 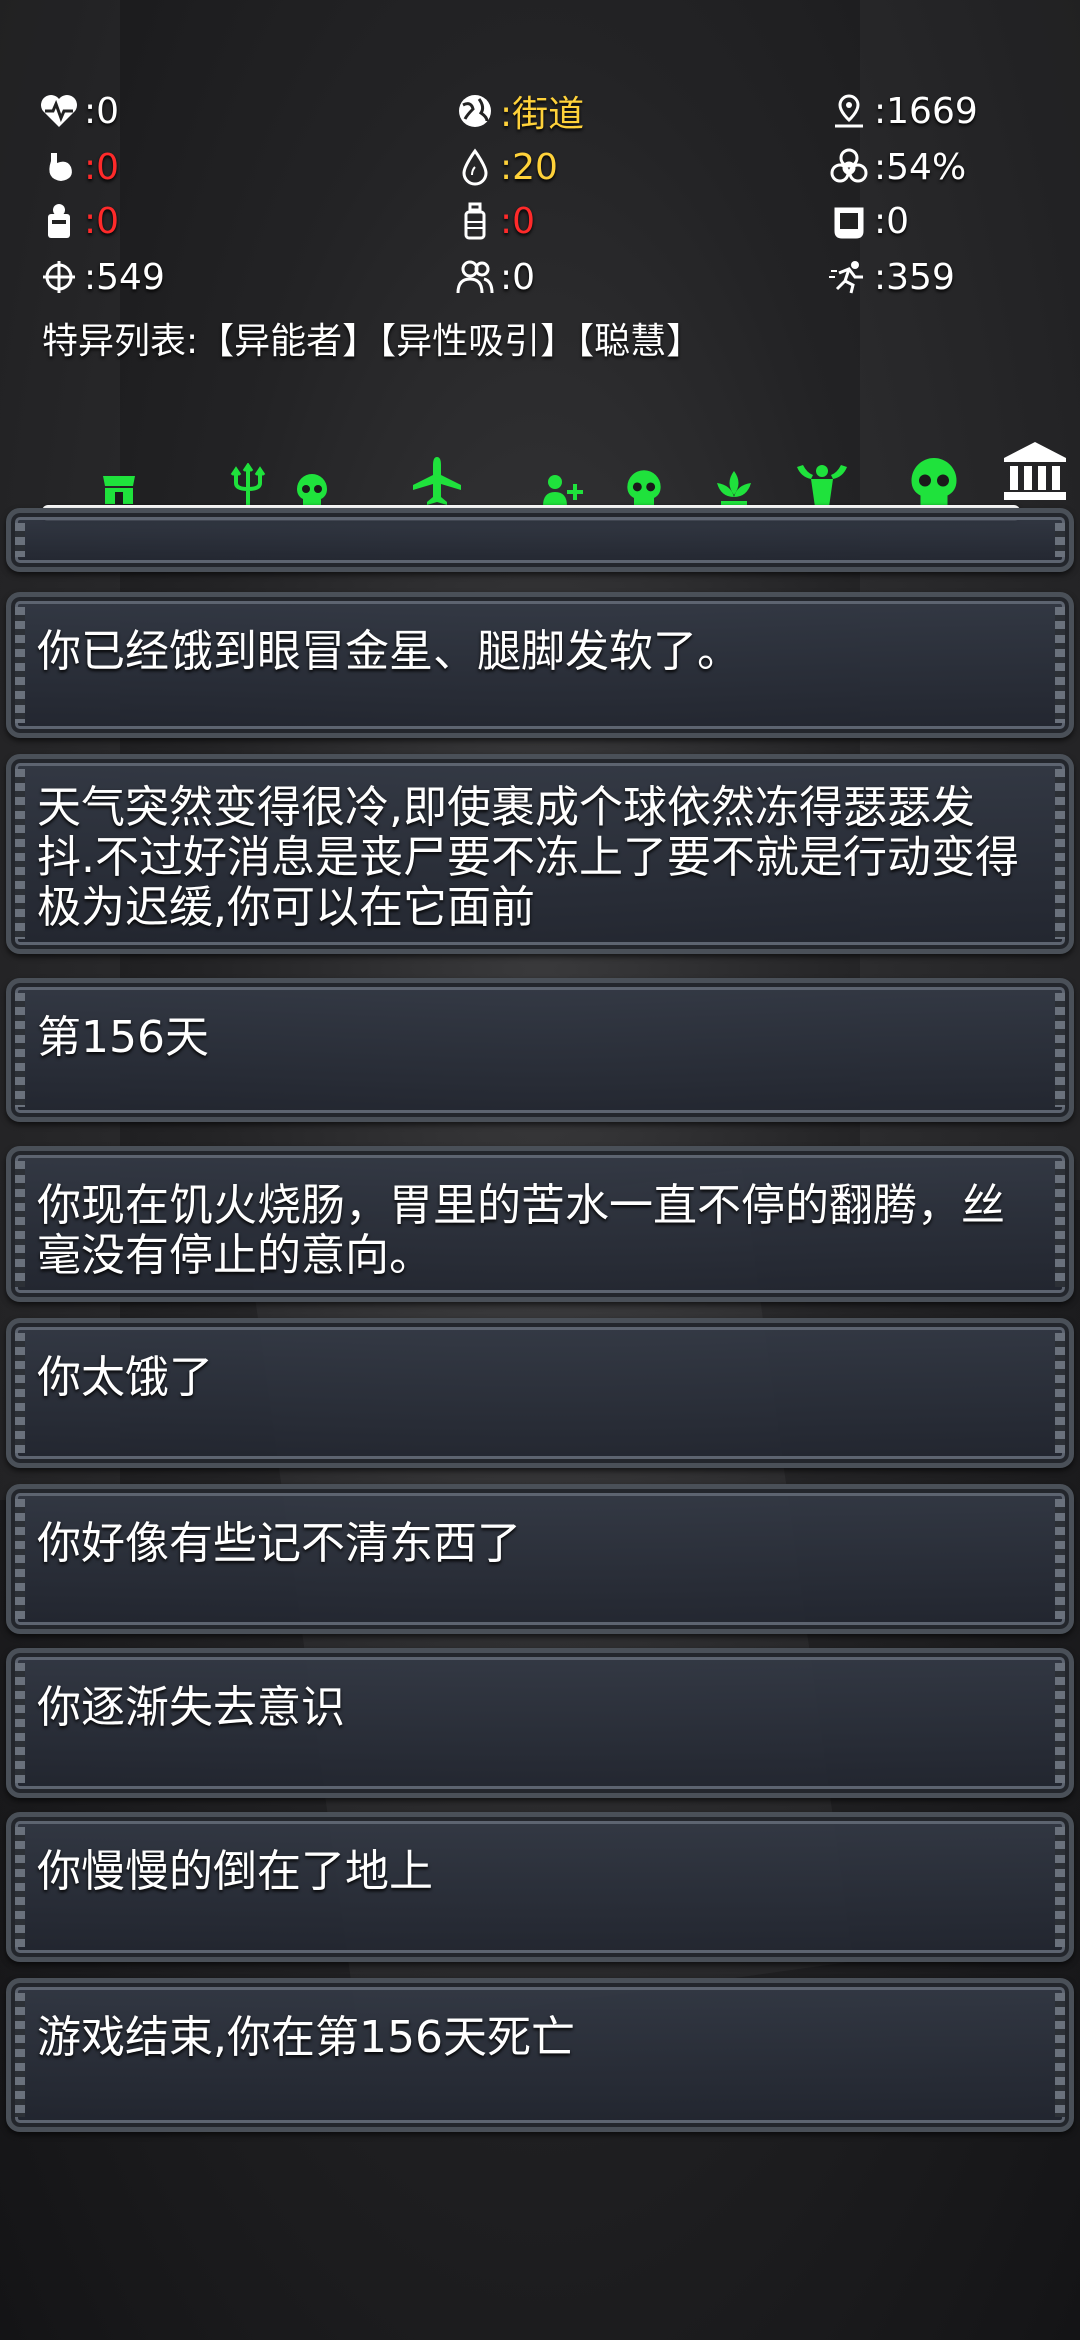 I want to click on location-stat: :街道, so click(x=519, y=111).